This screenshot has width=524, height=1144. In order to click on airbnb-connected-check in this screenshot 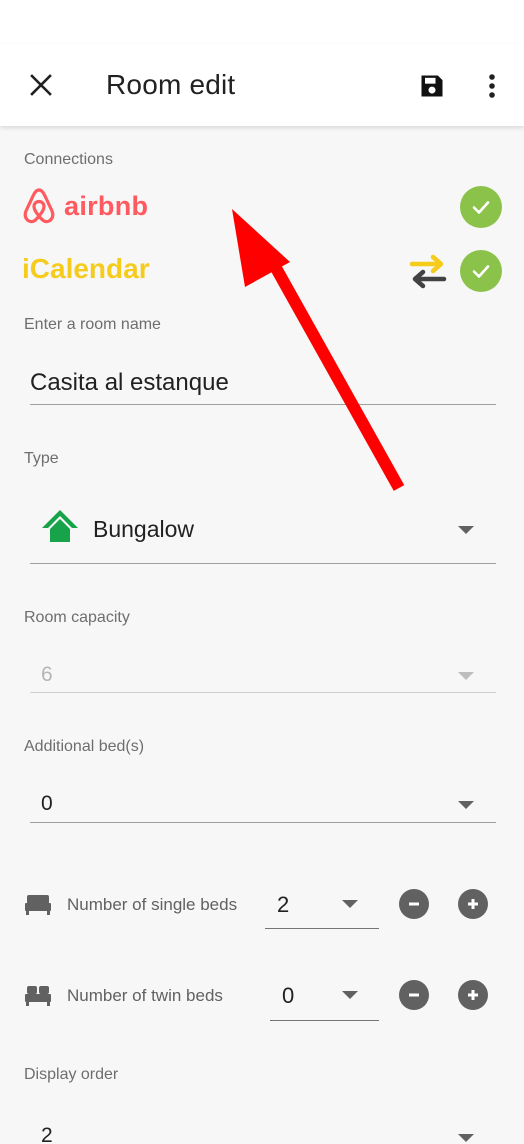, I will do `click(481, 207)`.